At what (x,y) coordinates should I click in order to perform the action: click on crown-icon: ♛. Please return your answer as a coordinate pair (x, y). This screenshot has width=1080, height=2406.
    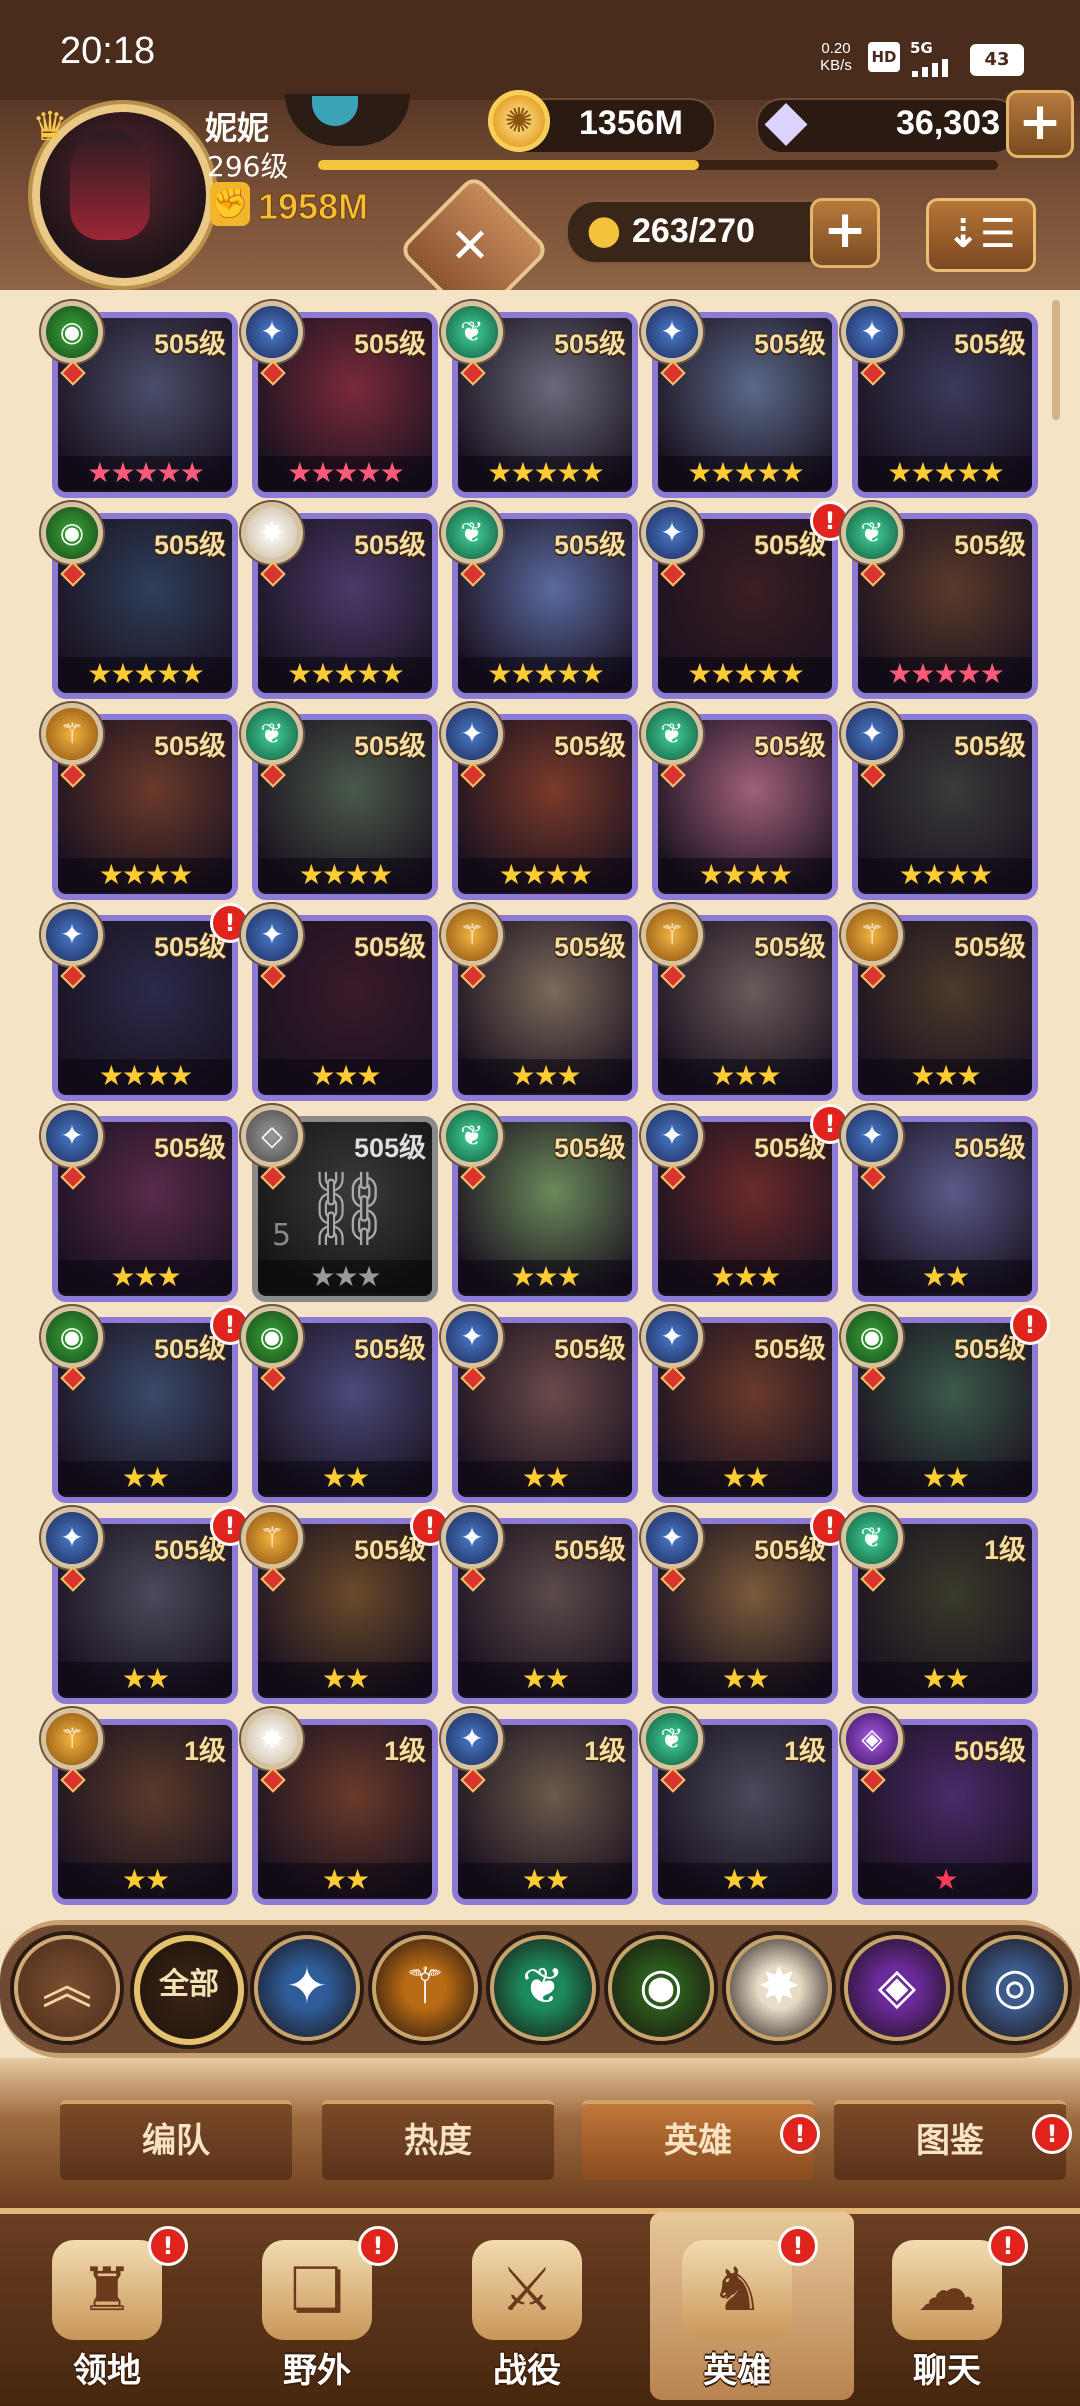
    Looking at the image, I should click on (50, 127).